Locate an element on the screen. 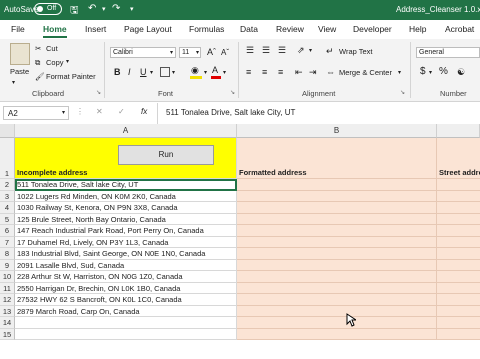 Image resolution: width=480 pixels, height=359 pixels. address-cell is located at coordinates (126, 334).